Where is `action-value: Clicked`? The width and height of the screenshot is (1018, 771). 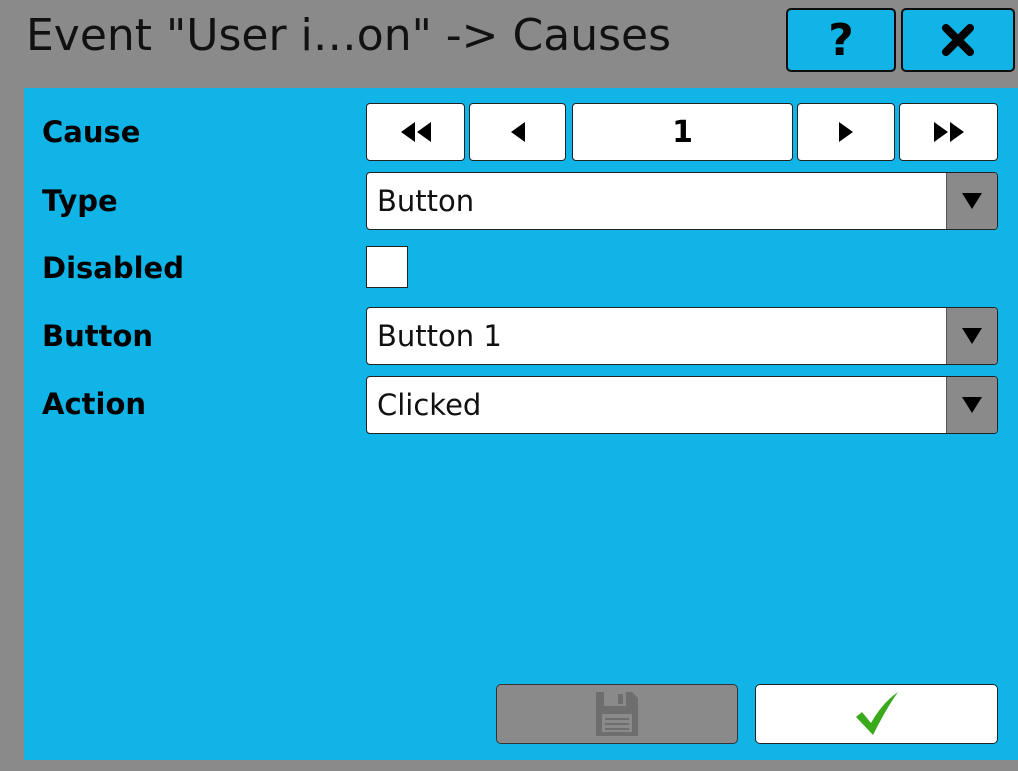
action-value: Clicked is located at coordinates (429, 405).